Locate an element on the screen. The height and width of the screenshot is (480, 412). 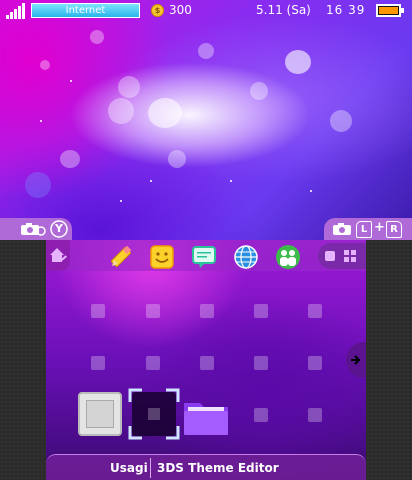
selection-cursor is located at coordinates (154, 414).